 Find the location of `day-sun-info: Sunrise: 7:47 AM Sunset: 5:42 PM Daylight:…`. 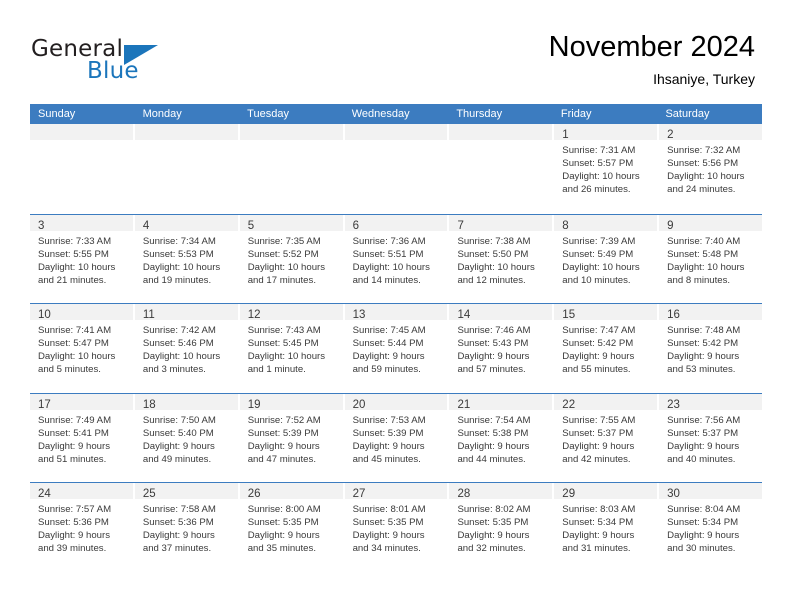

day-sun-info: Sunrise: 7:47 AM Sunset: 5:42 PM Daylight:… is located at coordinates (605, 348).